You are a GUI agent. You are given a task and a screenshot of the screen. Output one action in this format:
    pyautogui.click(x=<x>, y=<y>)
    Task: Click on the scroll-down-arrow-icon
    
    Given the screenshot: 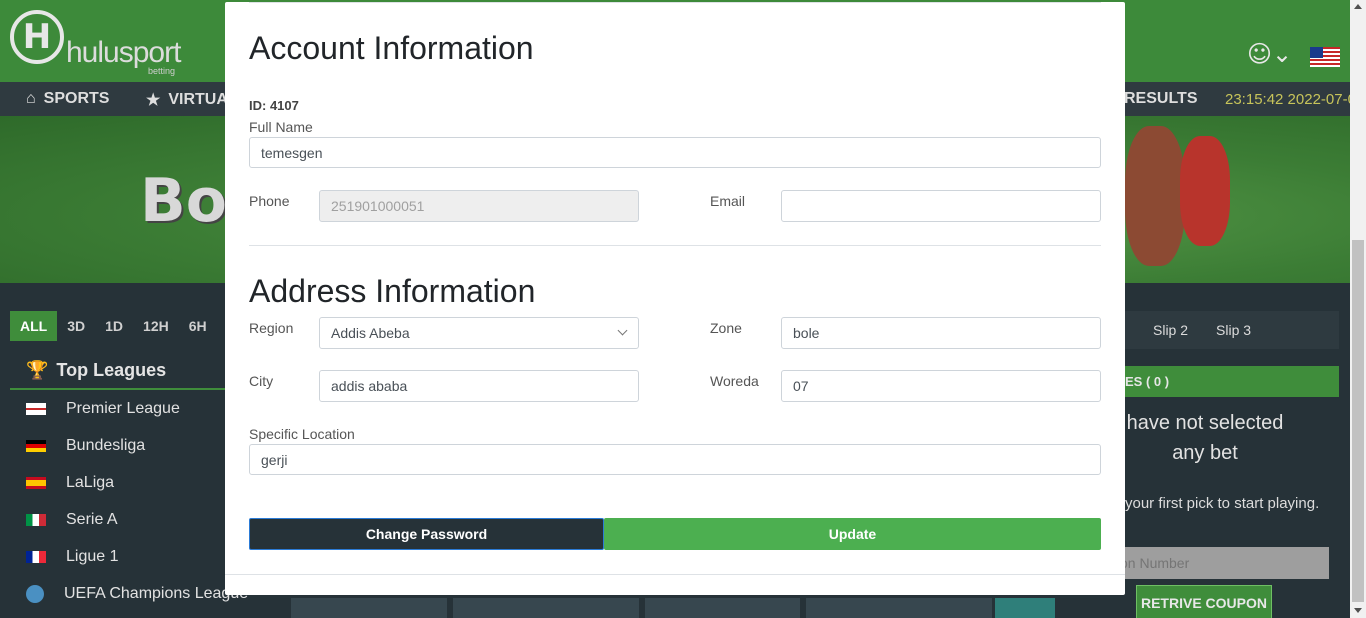 What is the action you would take?
    pyautogui.click(x=1358, y=610)
    